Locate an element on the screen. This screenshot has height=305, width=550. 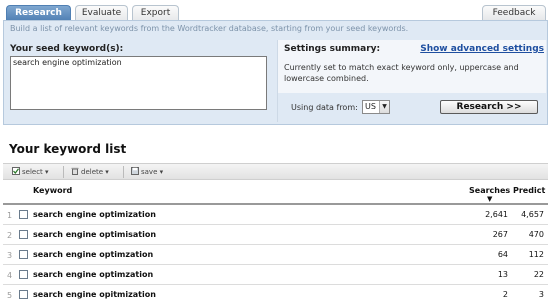
tab-research: Research is located at coordinates (38, 13).